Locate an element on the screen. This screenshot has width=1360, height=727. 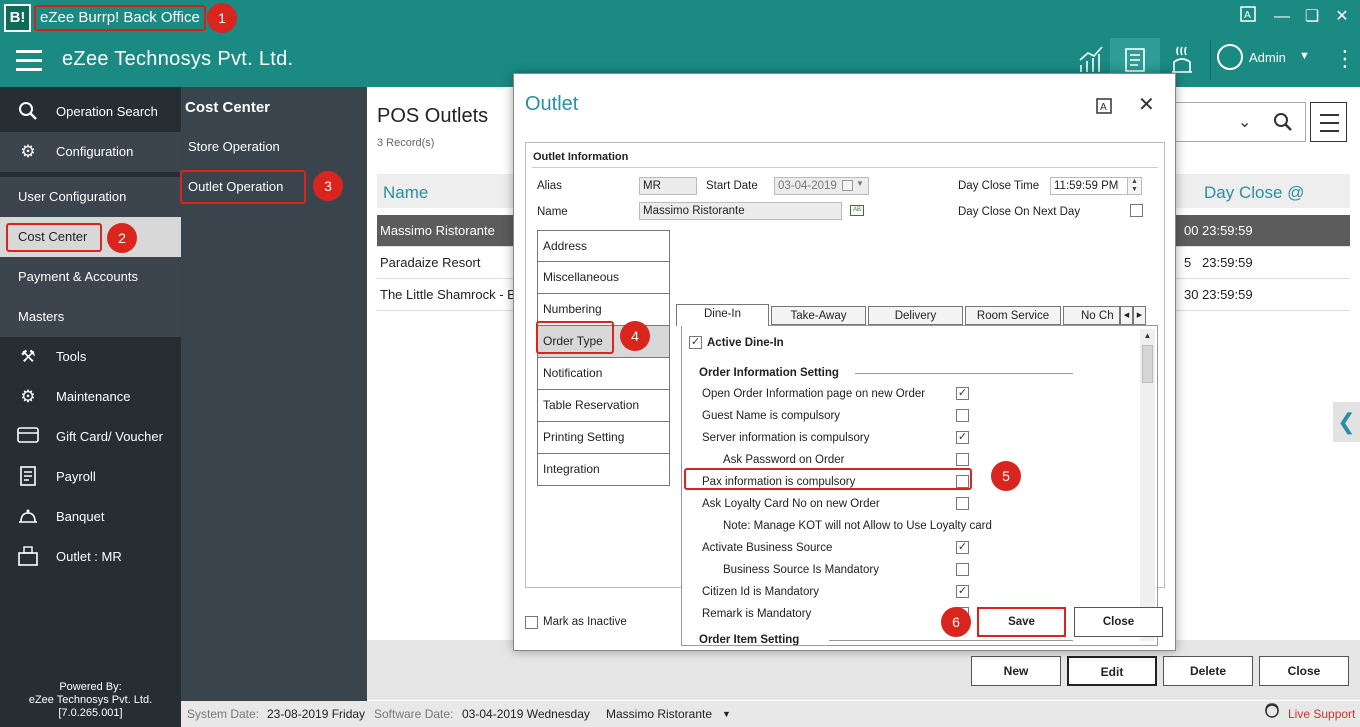
window-close-icon: ✕ is located at coordinates (1342, 17).